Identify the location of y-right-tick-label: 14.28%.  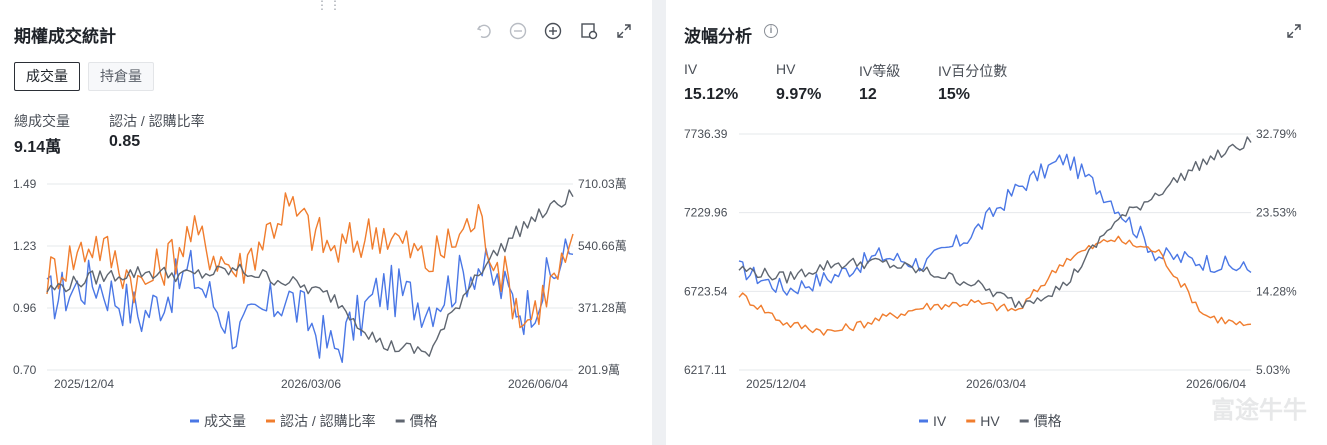
(1276, 291).